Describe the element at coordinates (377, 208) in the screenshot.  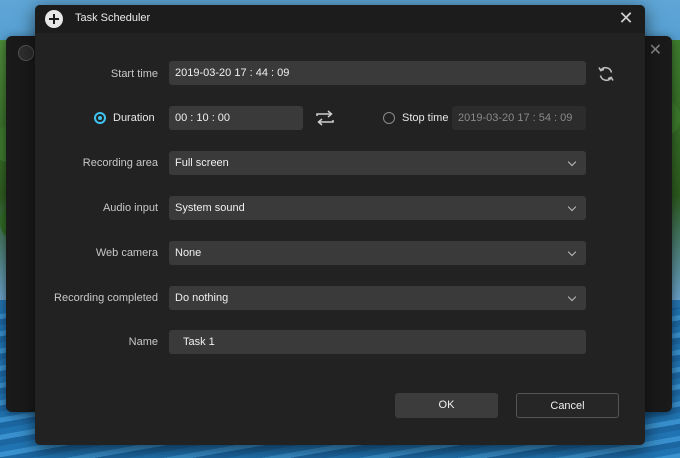
I see `audio-input-select: System sound` at that location.